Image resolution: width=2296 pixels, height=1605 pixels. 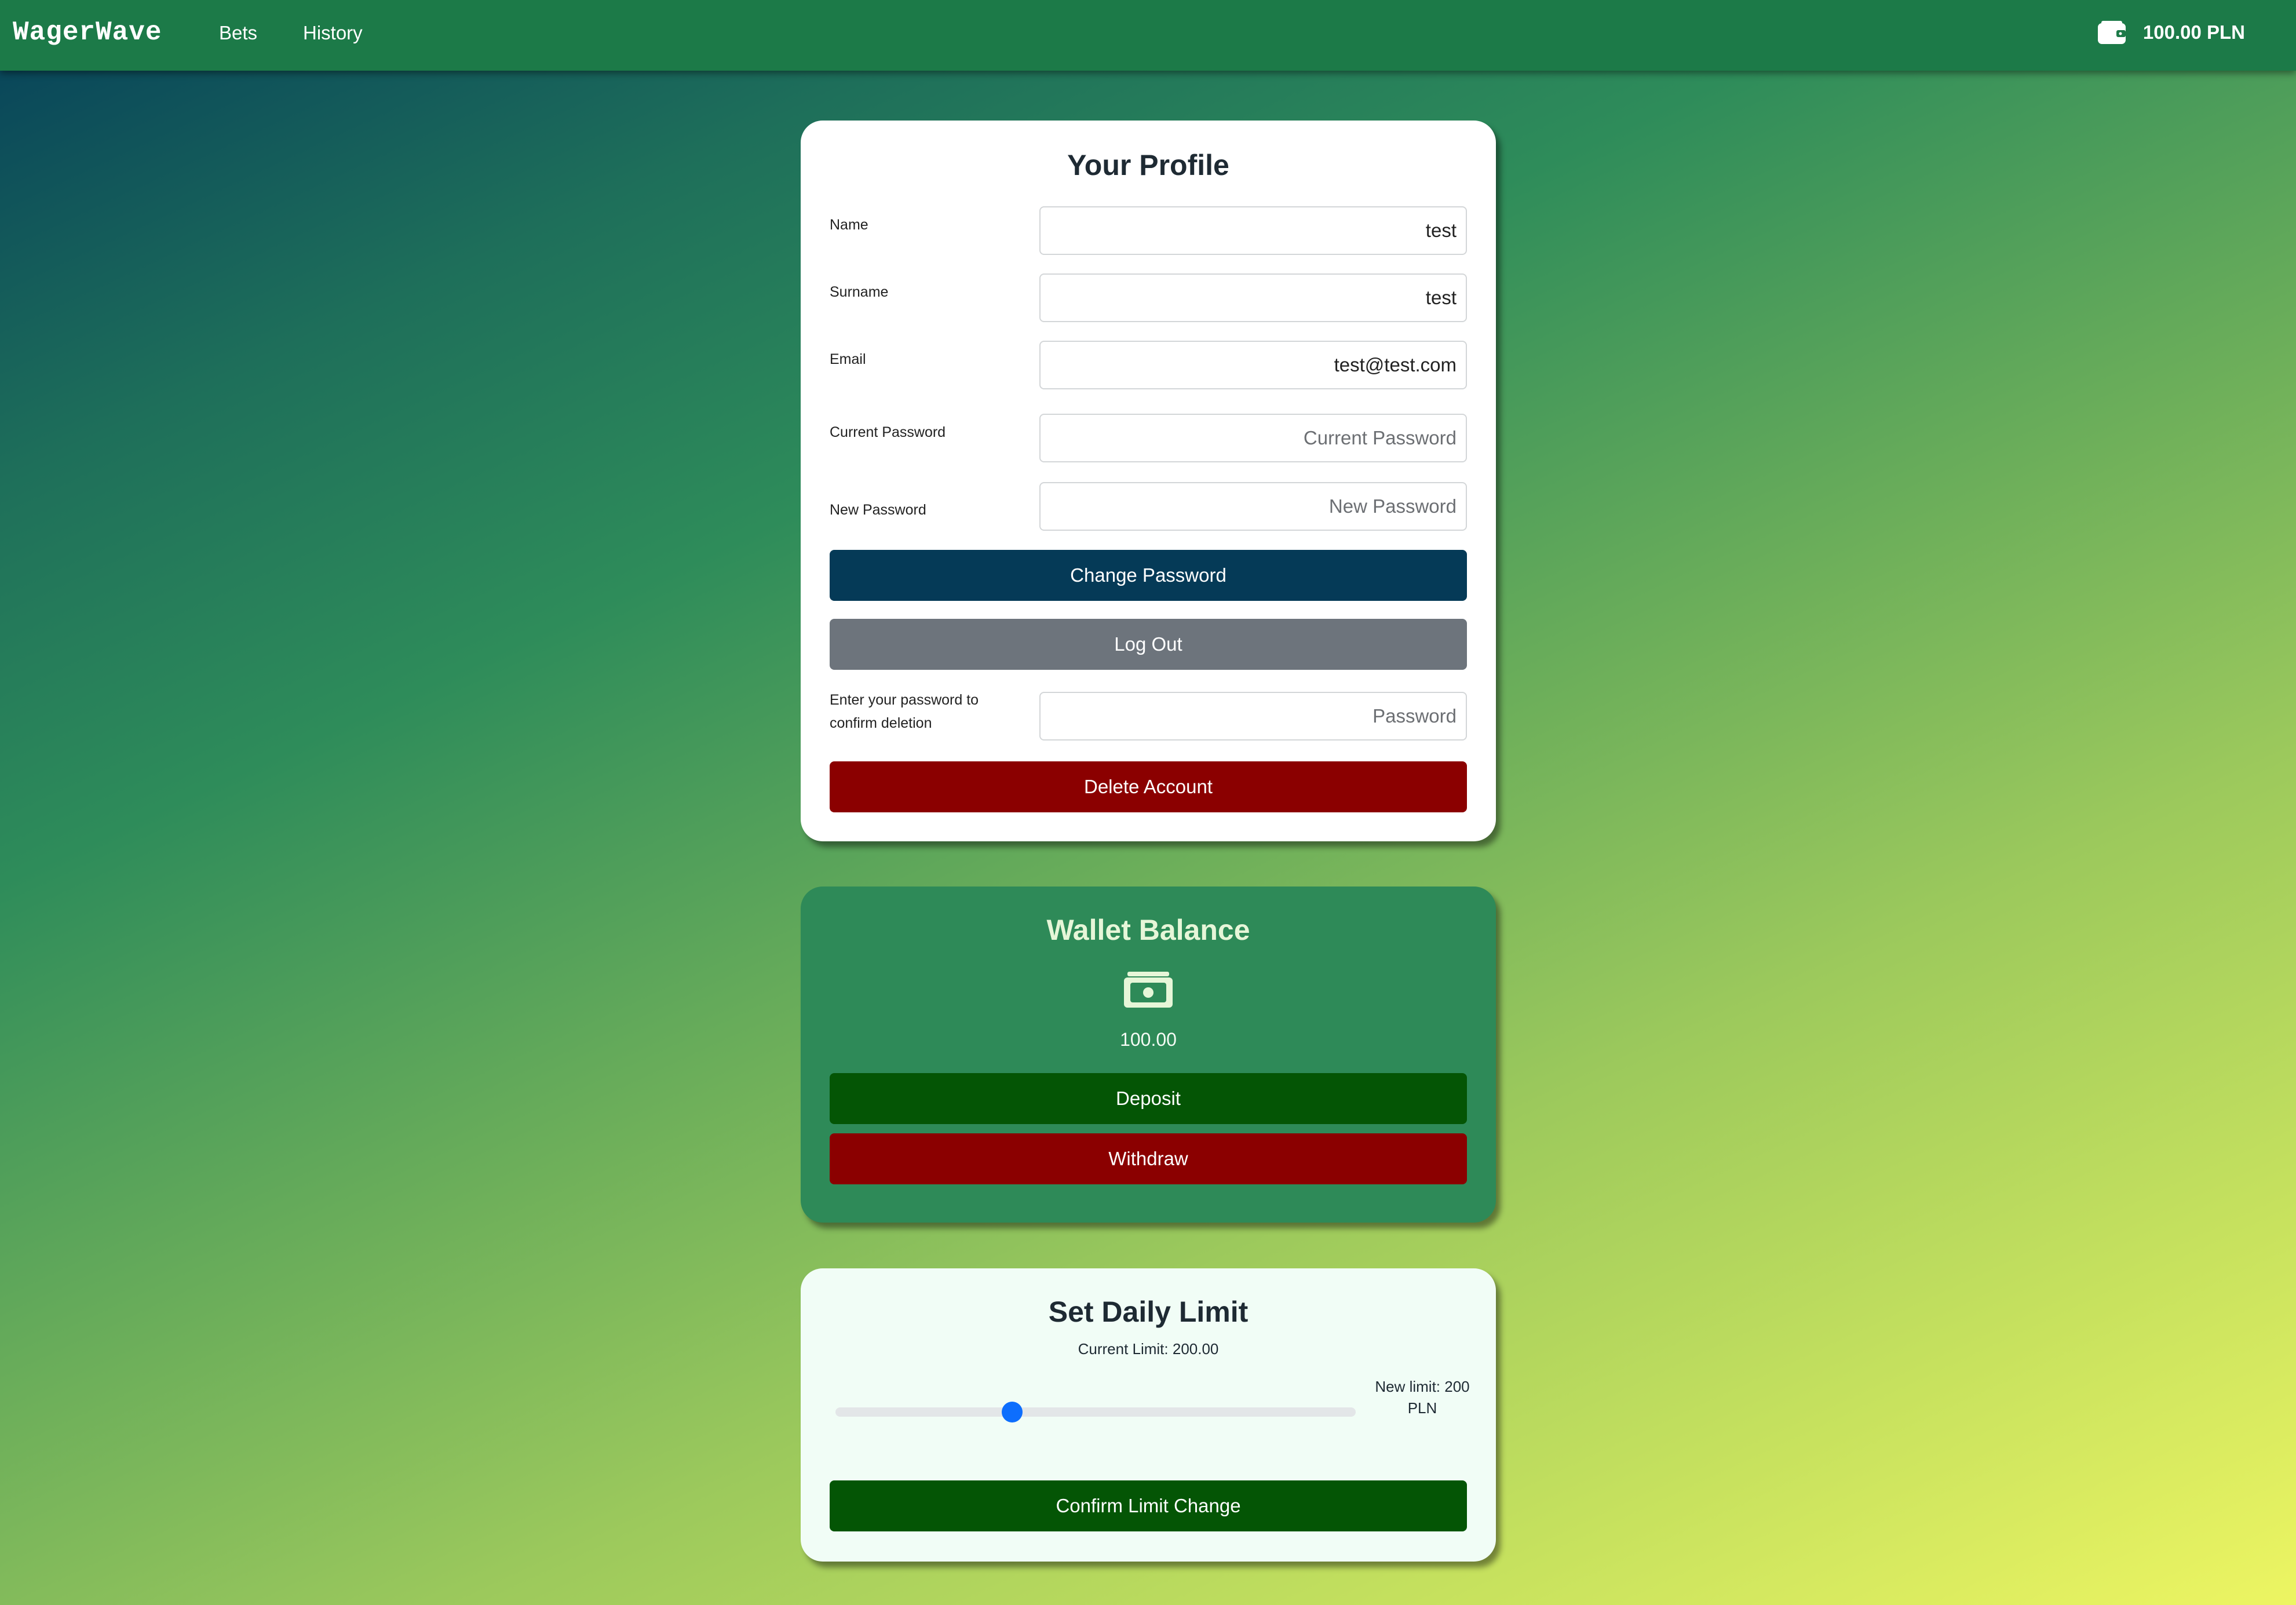 What do you see at coordinates (888, 432) in the screenshot?
I see `current-password-label: Current Password` at bounding box center [888, 432].